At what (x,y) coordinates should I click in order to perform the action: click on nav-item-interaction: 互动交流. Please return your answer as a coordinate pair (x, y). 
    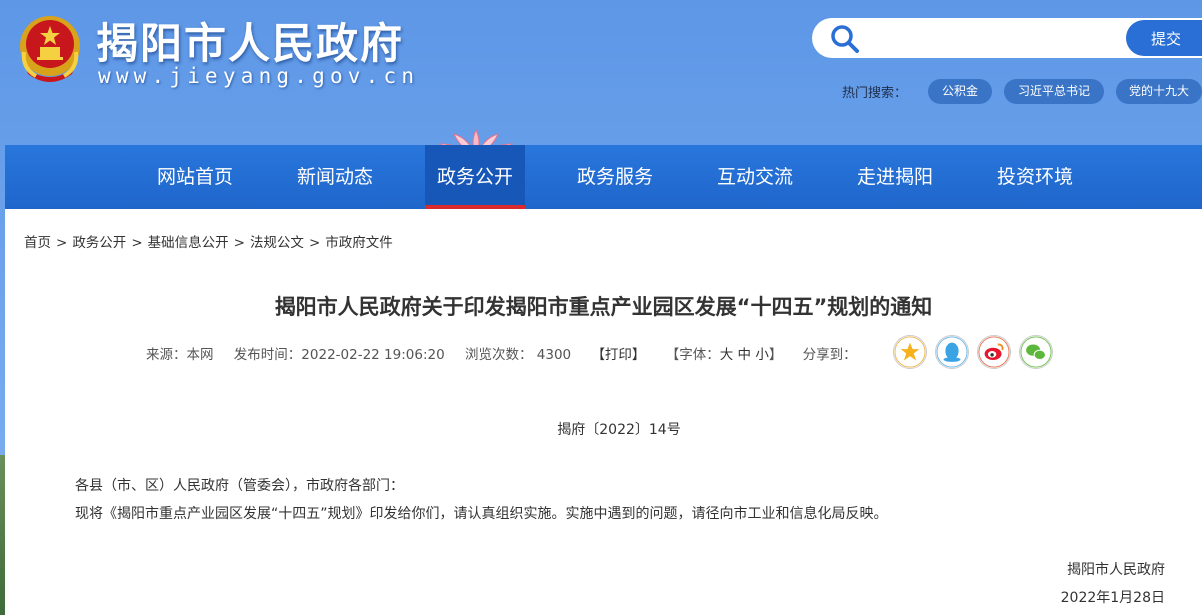
    Looking at the image, I should click on (755, 177).